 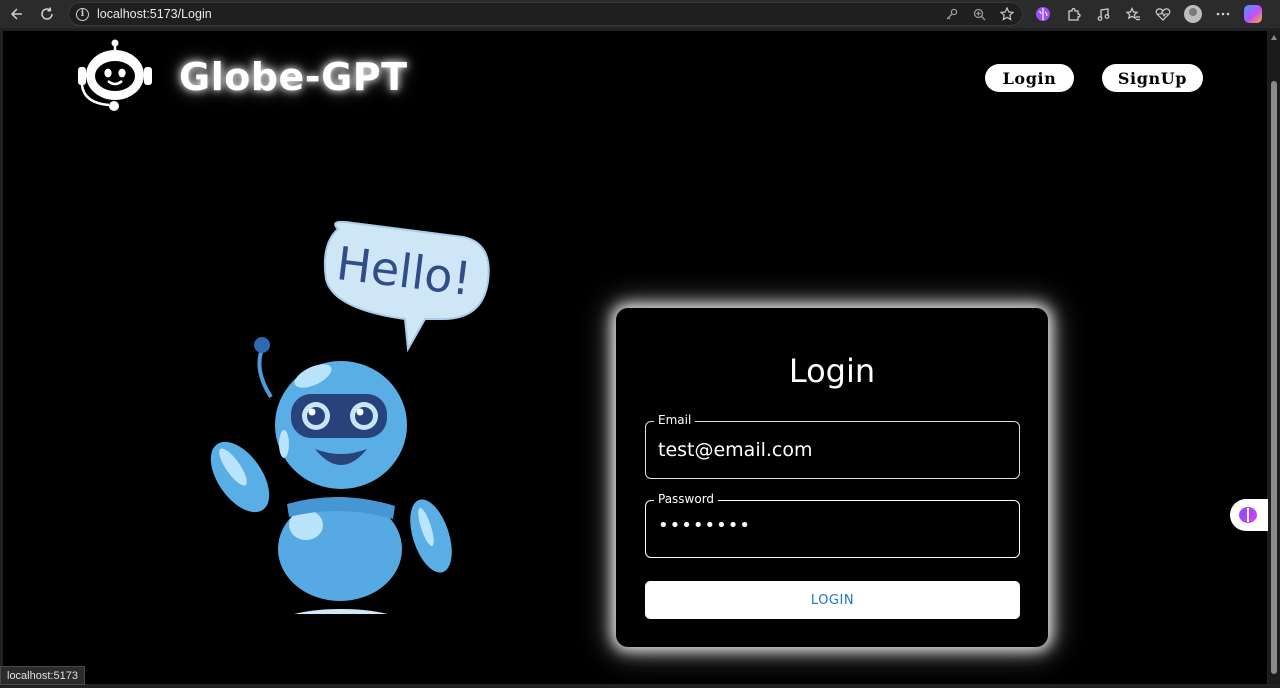 I want to click on media-icon, so click(x=1103, y=14).